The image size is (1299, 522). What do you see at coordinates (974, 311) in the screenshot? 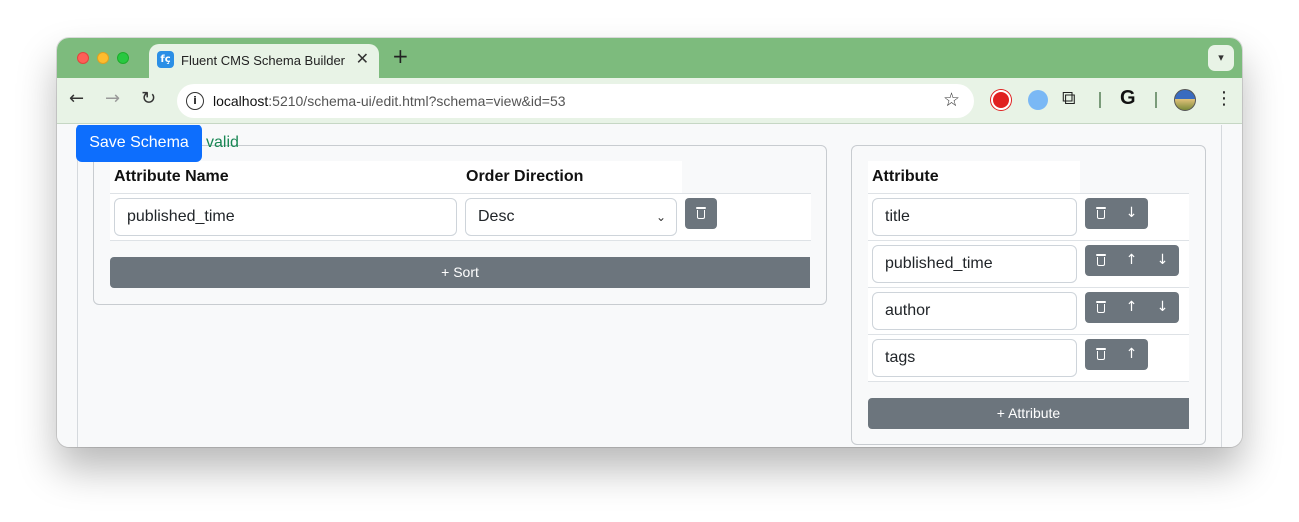
I see `attribute-input-author: author` at bounding box center [974, 311].